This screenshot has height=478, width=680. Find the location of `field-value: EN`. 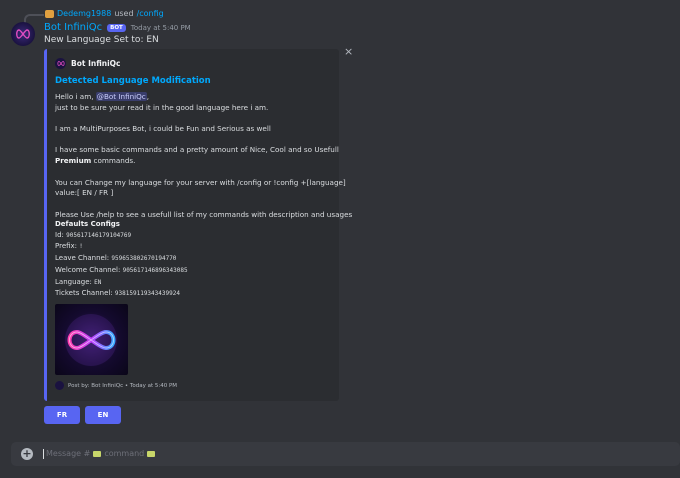

field-value: EN is located at coordinates (98, 282).